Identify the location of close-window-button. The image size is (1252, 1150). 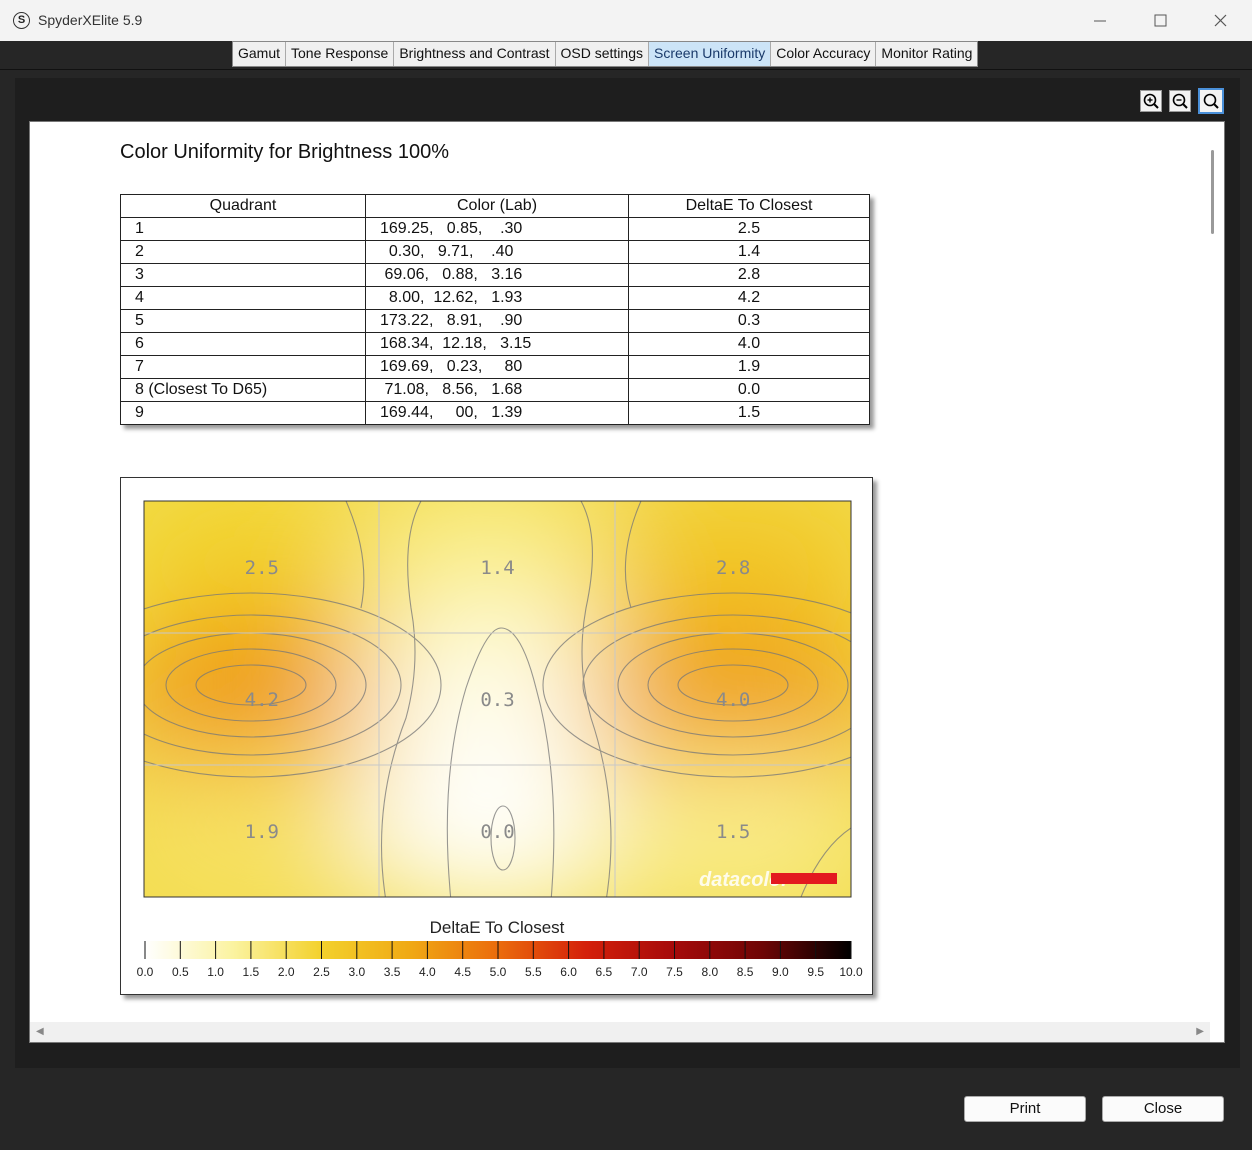
(1221, 21).